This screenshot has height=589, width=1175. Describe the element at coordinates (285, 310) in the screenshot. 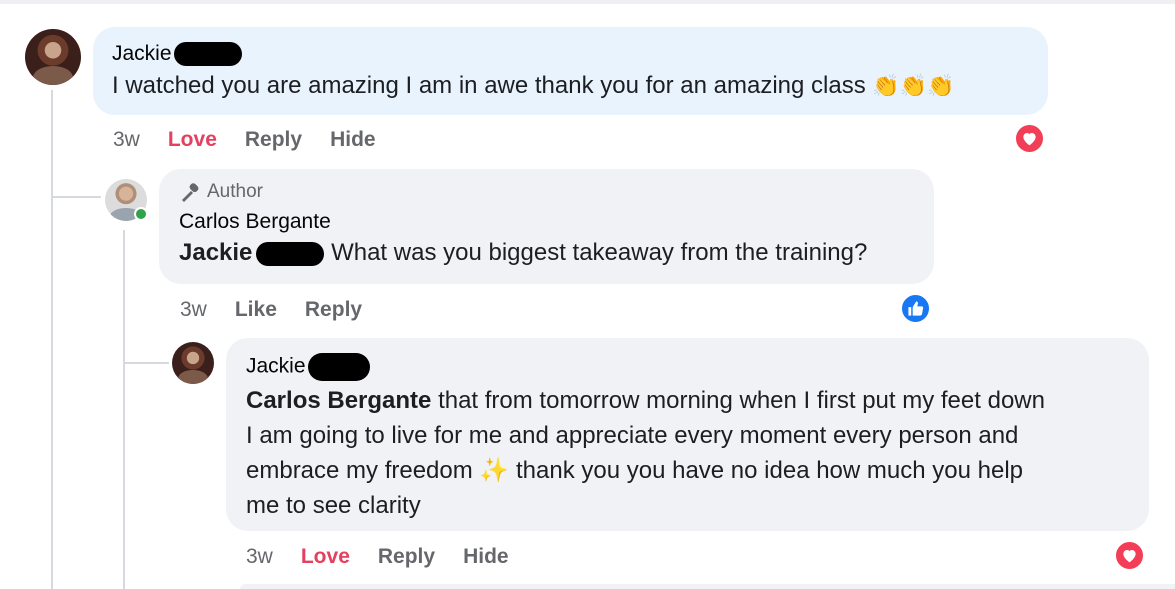

I see `comment-actions: 3w Like Reply` at that location.